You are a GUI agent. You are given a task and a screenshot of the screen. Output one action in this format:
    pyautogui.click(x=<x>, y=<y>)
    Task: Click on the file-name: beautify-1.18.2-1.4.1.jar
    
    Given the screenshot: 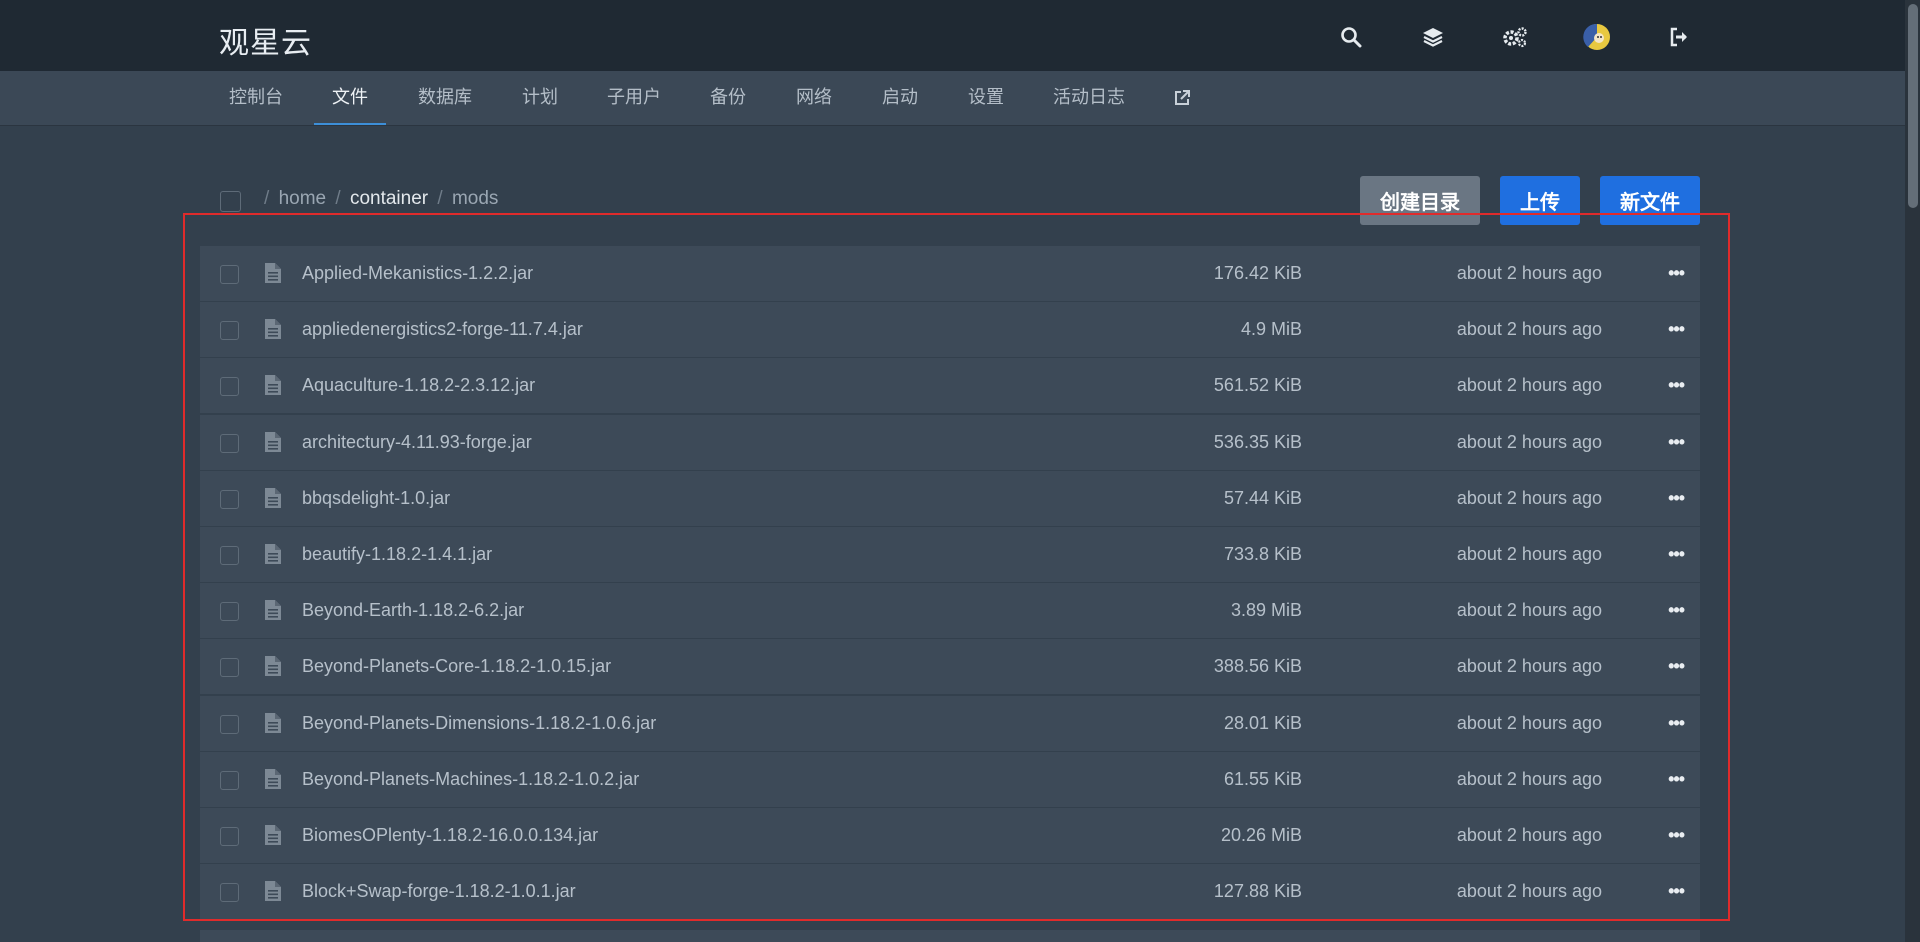 What is the action you would take?
    pyautogui.click(x=397, y=554)
    